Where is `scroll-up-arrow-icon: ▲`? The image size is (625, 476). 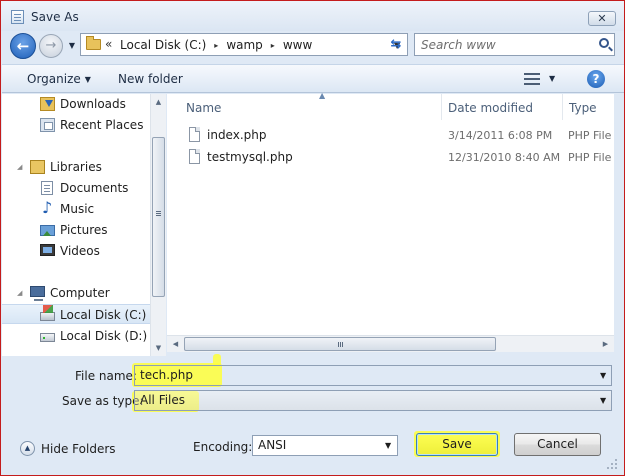
scroll-up-arrow-icon: ▲ is located at coordinates (158, 102).